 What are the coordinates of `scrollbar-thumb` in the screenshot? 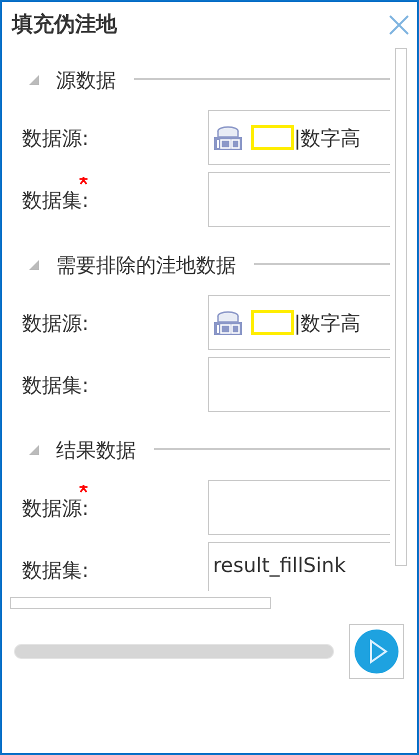 It's located at (401, 307).